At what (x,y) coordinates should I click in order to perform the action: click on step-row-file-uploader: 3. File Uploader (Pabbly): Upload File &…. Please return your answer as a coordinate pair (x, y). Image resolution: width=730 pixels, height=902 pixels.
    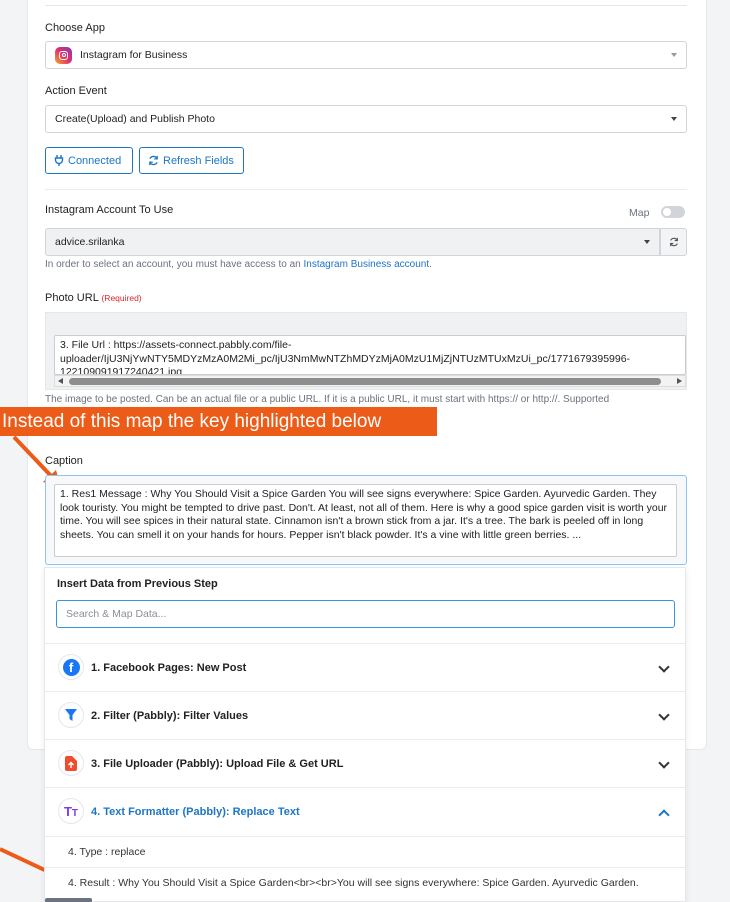
    Looking at the image, I should click on (365, 763).